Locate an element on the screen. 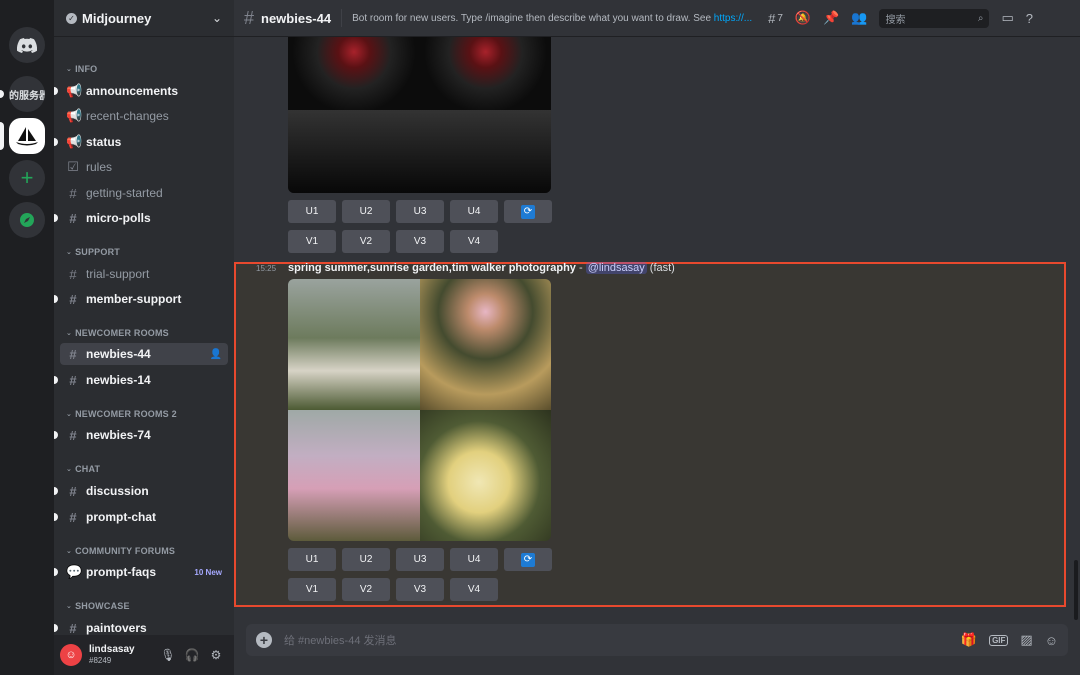 The width and height of the screenshot is (1080, 675). channel-label: micro-polls is located at coordinates (118, 218).